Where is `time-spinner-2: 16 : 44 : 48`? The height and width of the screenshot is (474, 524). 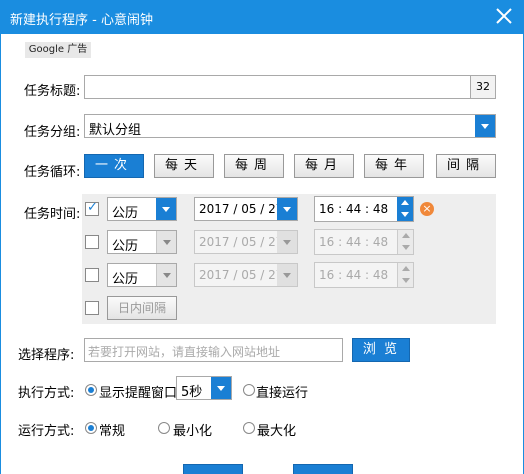 time-spinner-2: 16 : 44 : 48 is located at coordinates (364, 242).